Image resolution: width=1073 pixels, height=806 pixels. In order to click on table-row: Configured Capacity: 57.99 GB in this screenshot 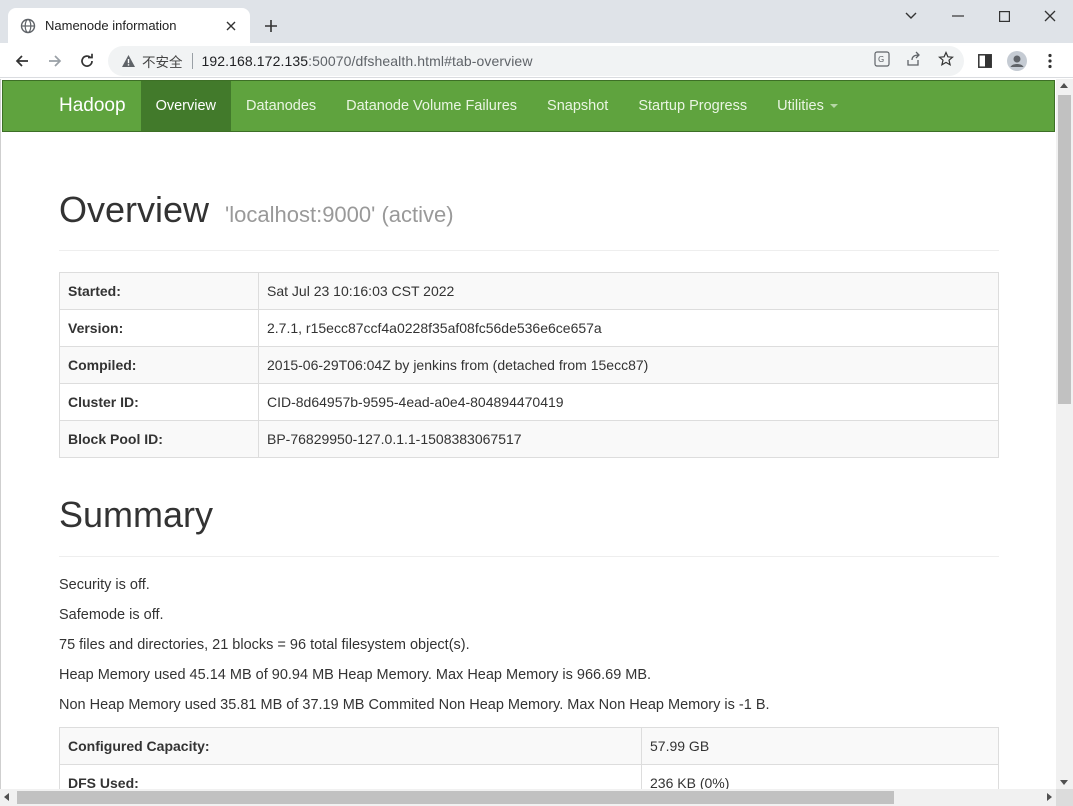, I will do `click(529, 746)`.